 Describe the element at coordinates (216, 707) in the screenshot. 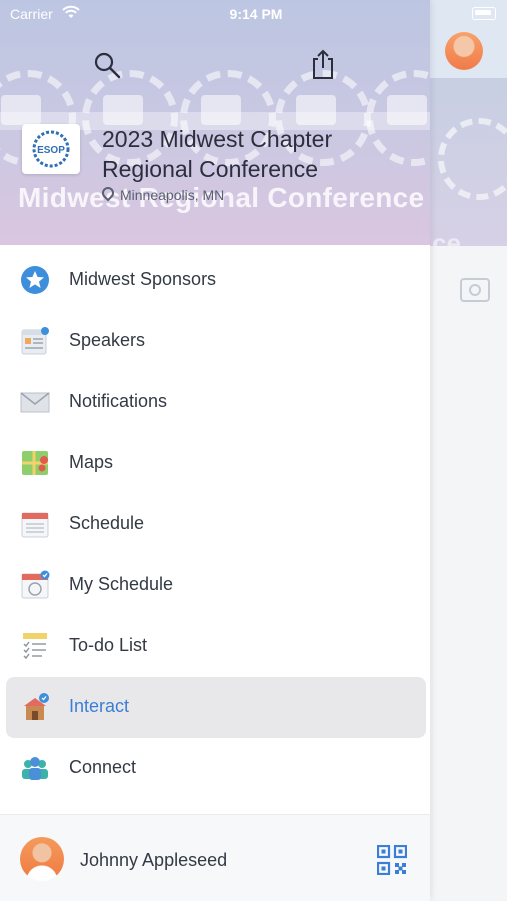

I see `menu-item-interact: Interact` at that location.